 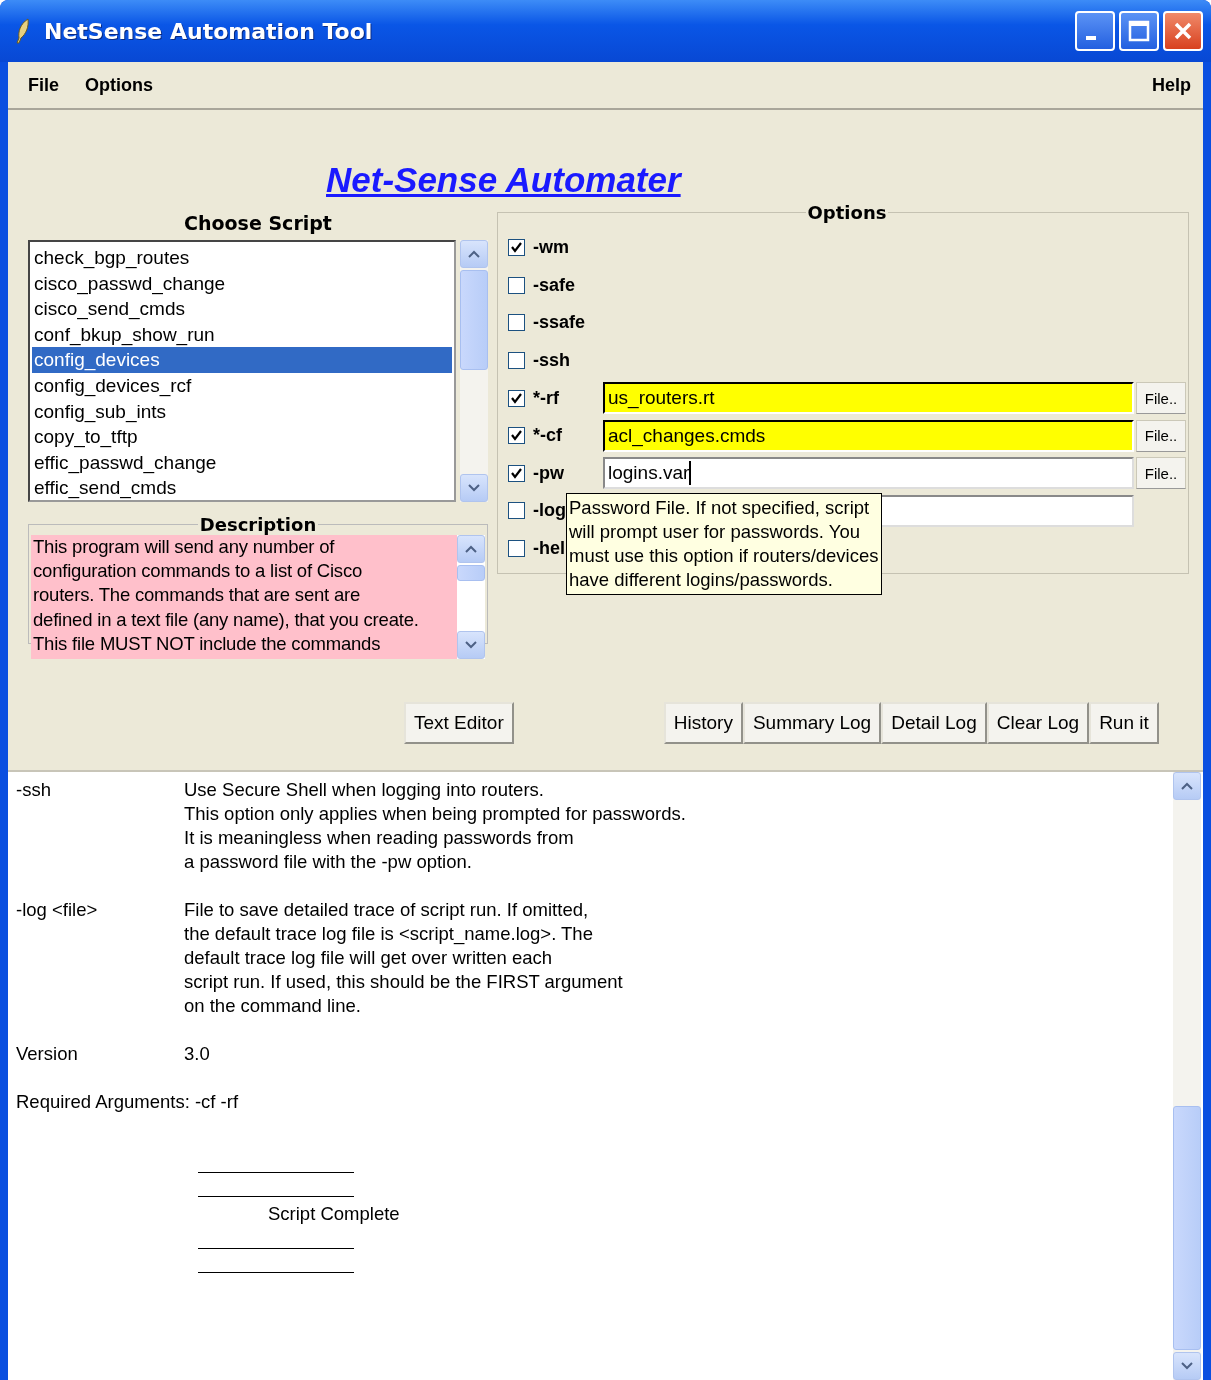 I want to click on log-description: Use Secure Shell when logging into routers. This option only applies when being prompted for passwords. It is meaningless when reading passwords from a password file with the -pw option., so click(x=435, y=826).